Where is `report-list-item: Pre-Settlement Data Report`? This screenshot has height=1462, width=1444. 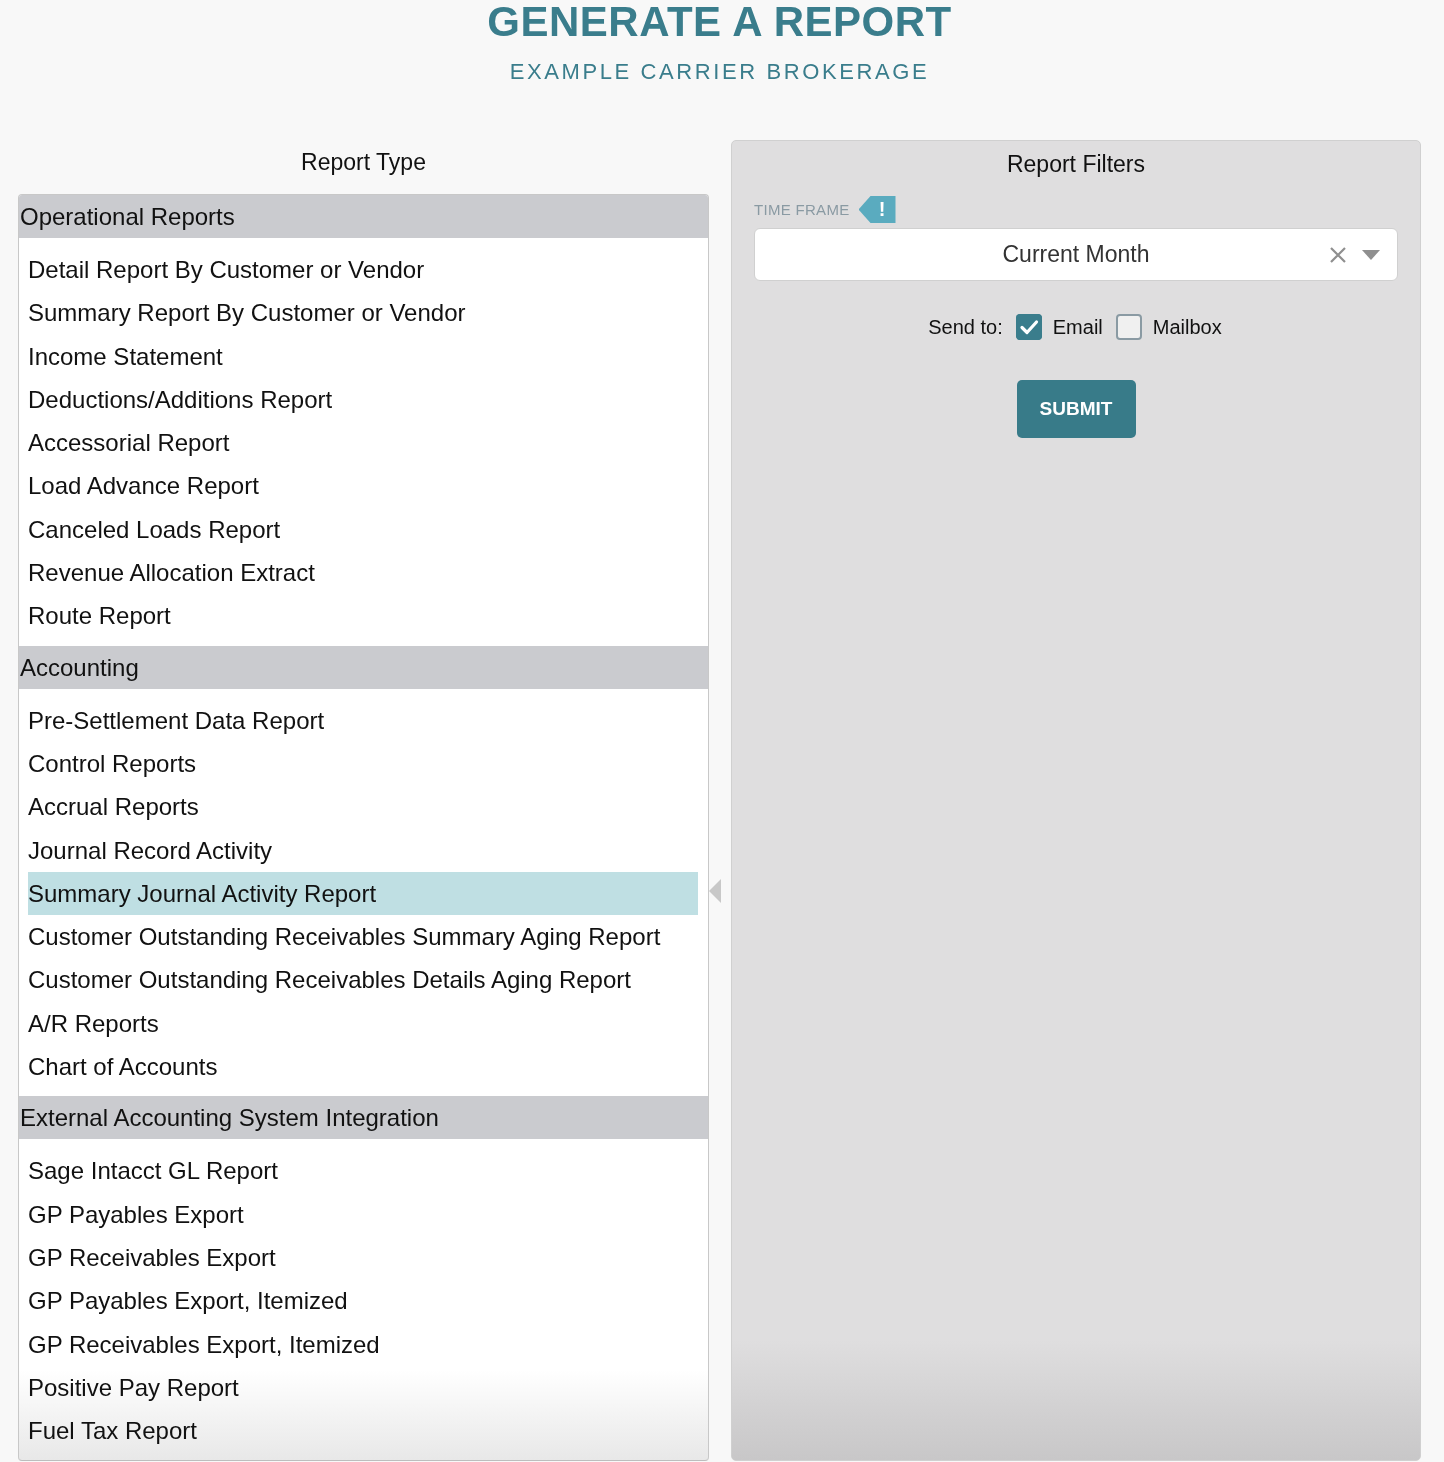
report-list-item: Pre-Settlement Data Report is located at coordinates (363, 720).